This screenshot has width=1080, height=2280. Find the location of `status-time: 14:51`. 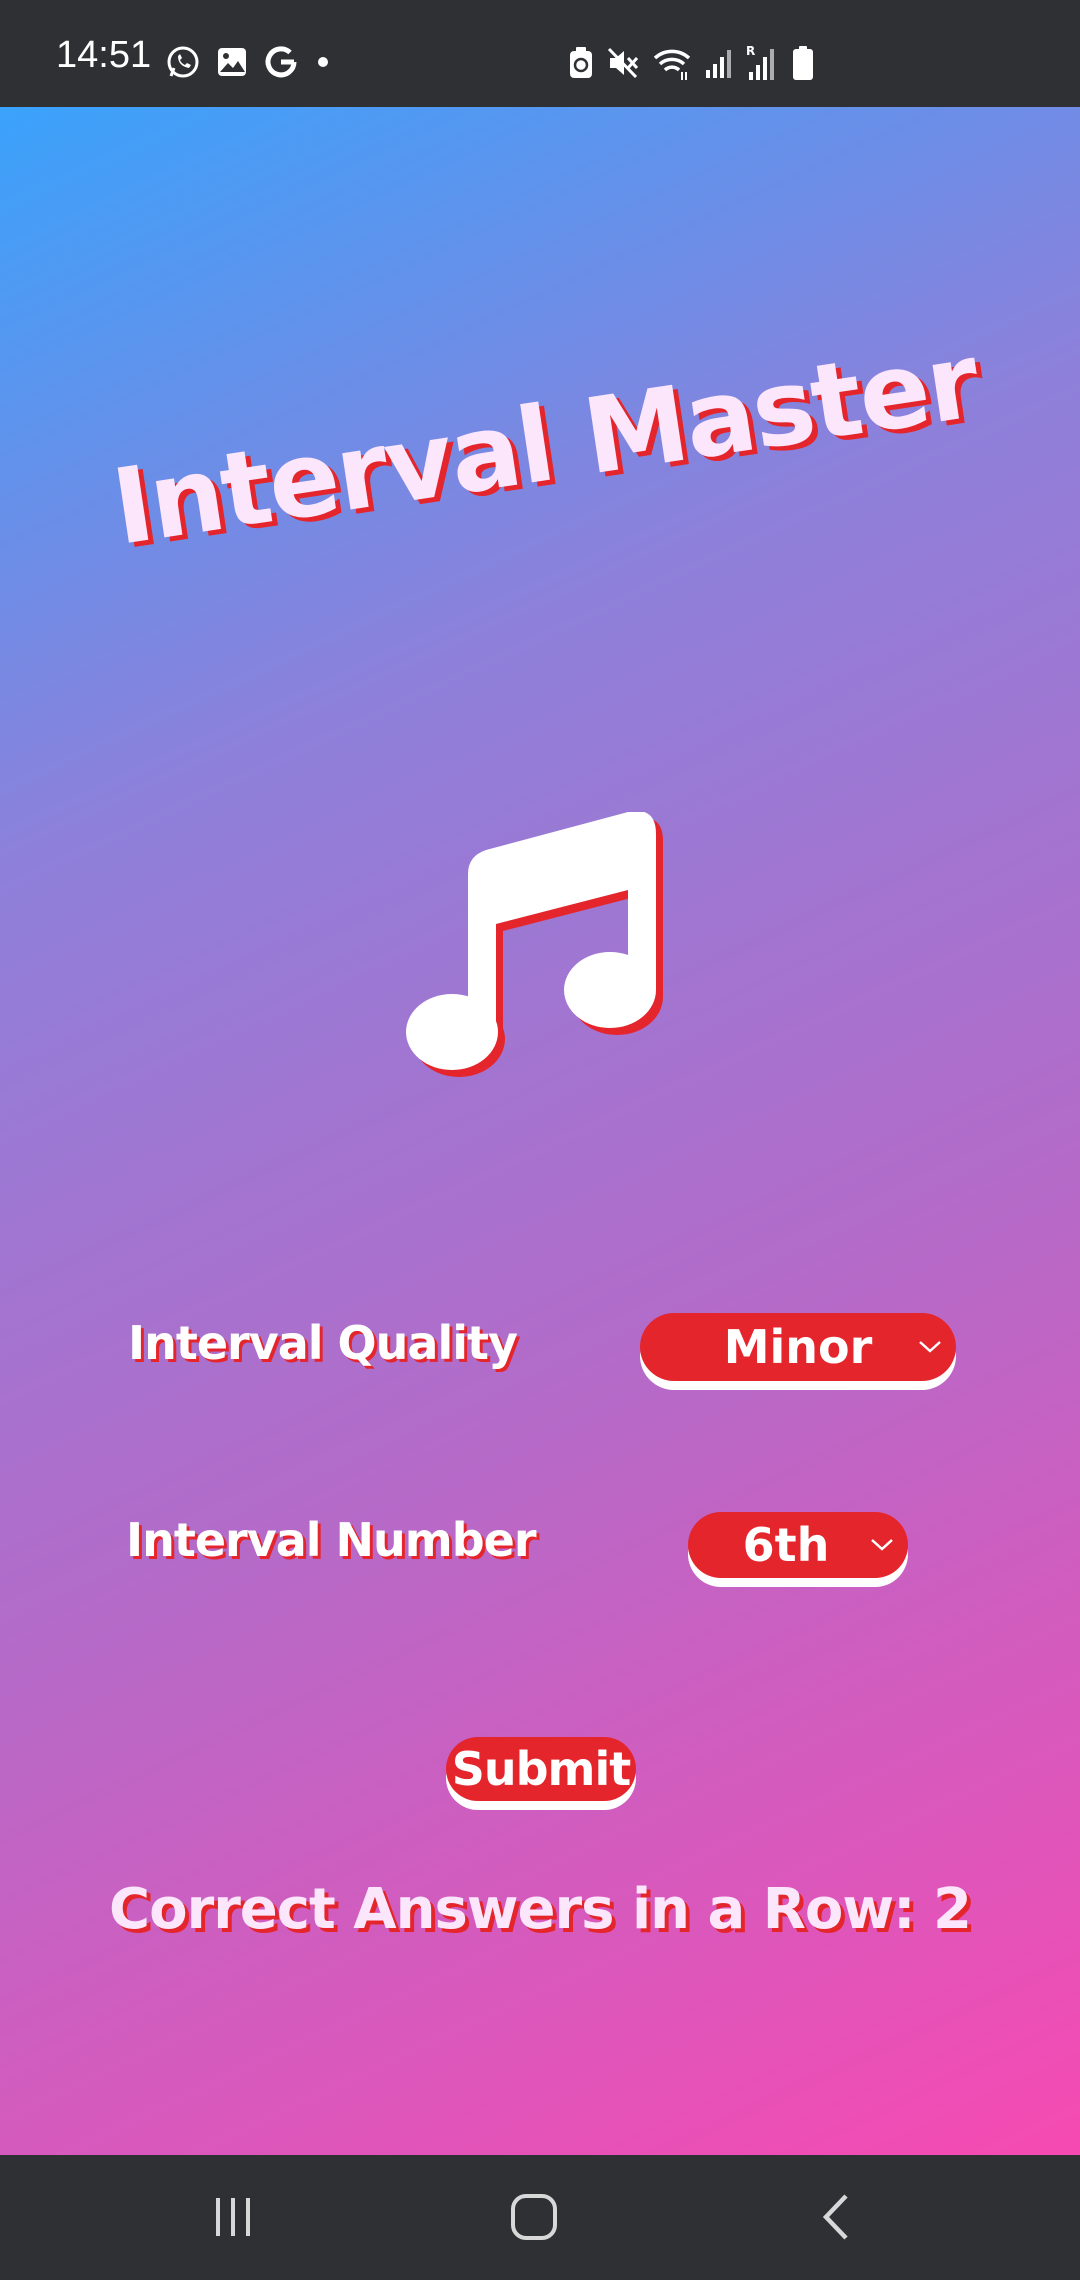

status-time: 14:51 is located at coordinates (104, 55).